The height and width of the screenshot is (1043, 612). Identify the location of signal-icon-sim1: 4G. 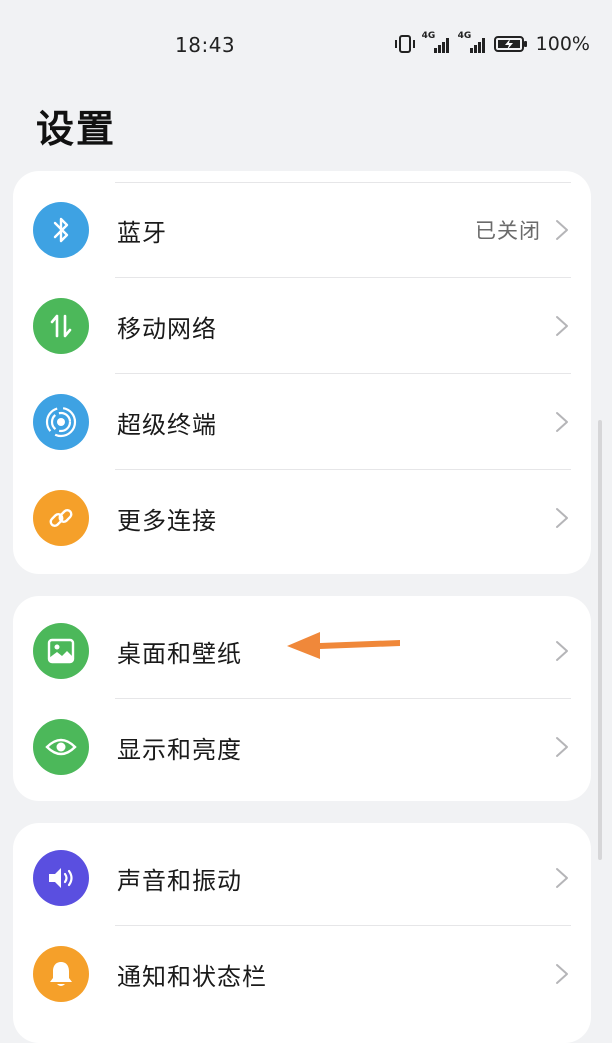
(437, 42).